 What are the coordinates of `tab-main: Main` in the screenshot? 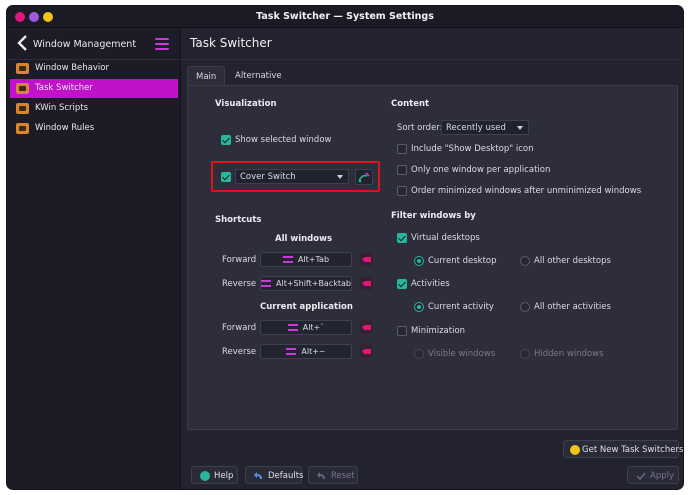 It's located at (206, 76).